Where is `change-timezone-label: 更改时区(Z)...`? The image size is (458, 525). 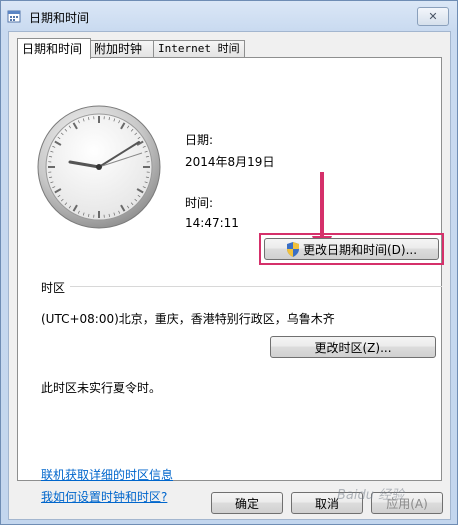 change-timezone-label: 更改时区(Z)... is located at coordinates (353, 347).